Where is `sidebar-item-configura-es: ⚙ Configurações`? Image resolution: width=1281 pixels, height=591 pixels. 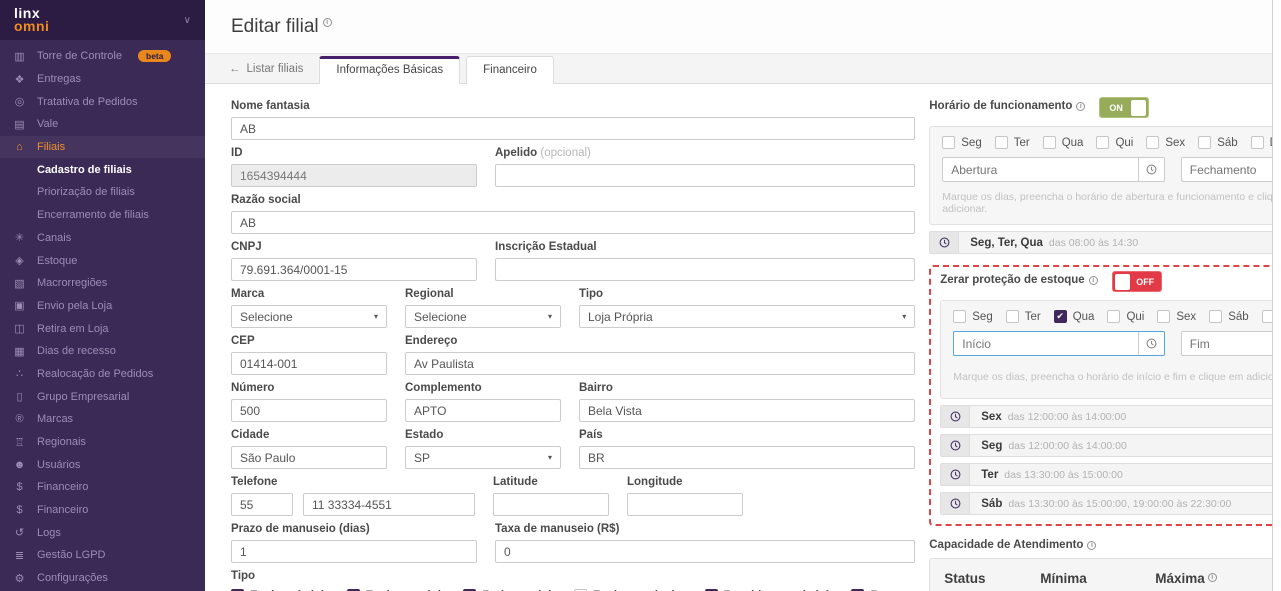
sidebar-item-configura-es: ⚙ Configurações is located at coordinates (102, 578).